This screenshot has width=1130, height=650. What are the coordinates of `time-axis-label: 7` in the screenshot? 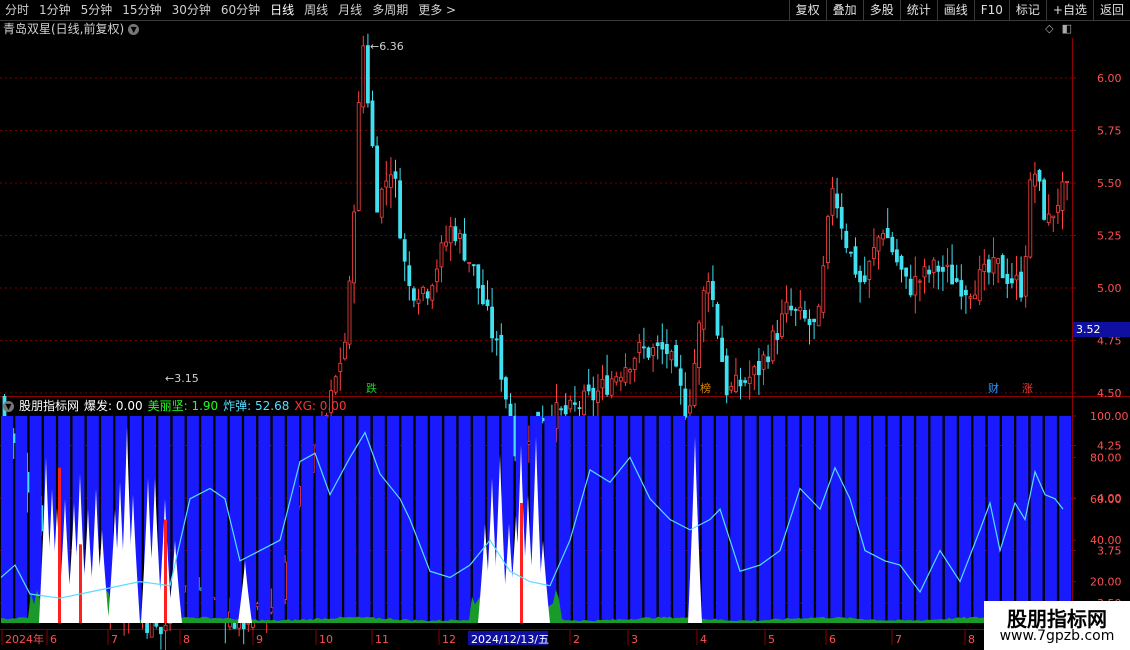 It's located at (898, 639).